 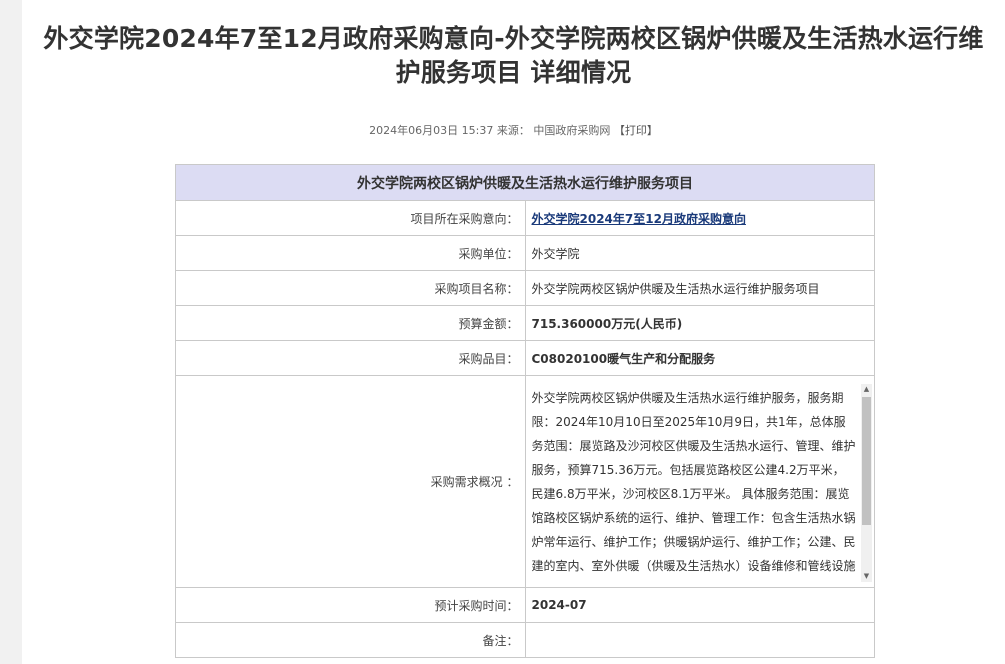 What do you see at coordinates (350, 481) in the screenshot?
I see `requirement-label: 采购需求概况 ：` at bounding box center [350, 481].